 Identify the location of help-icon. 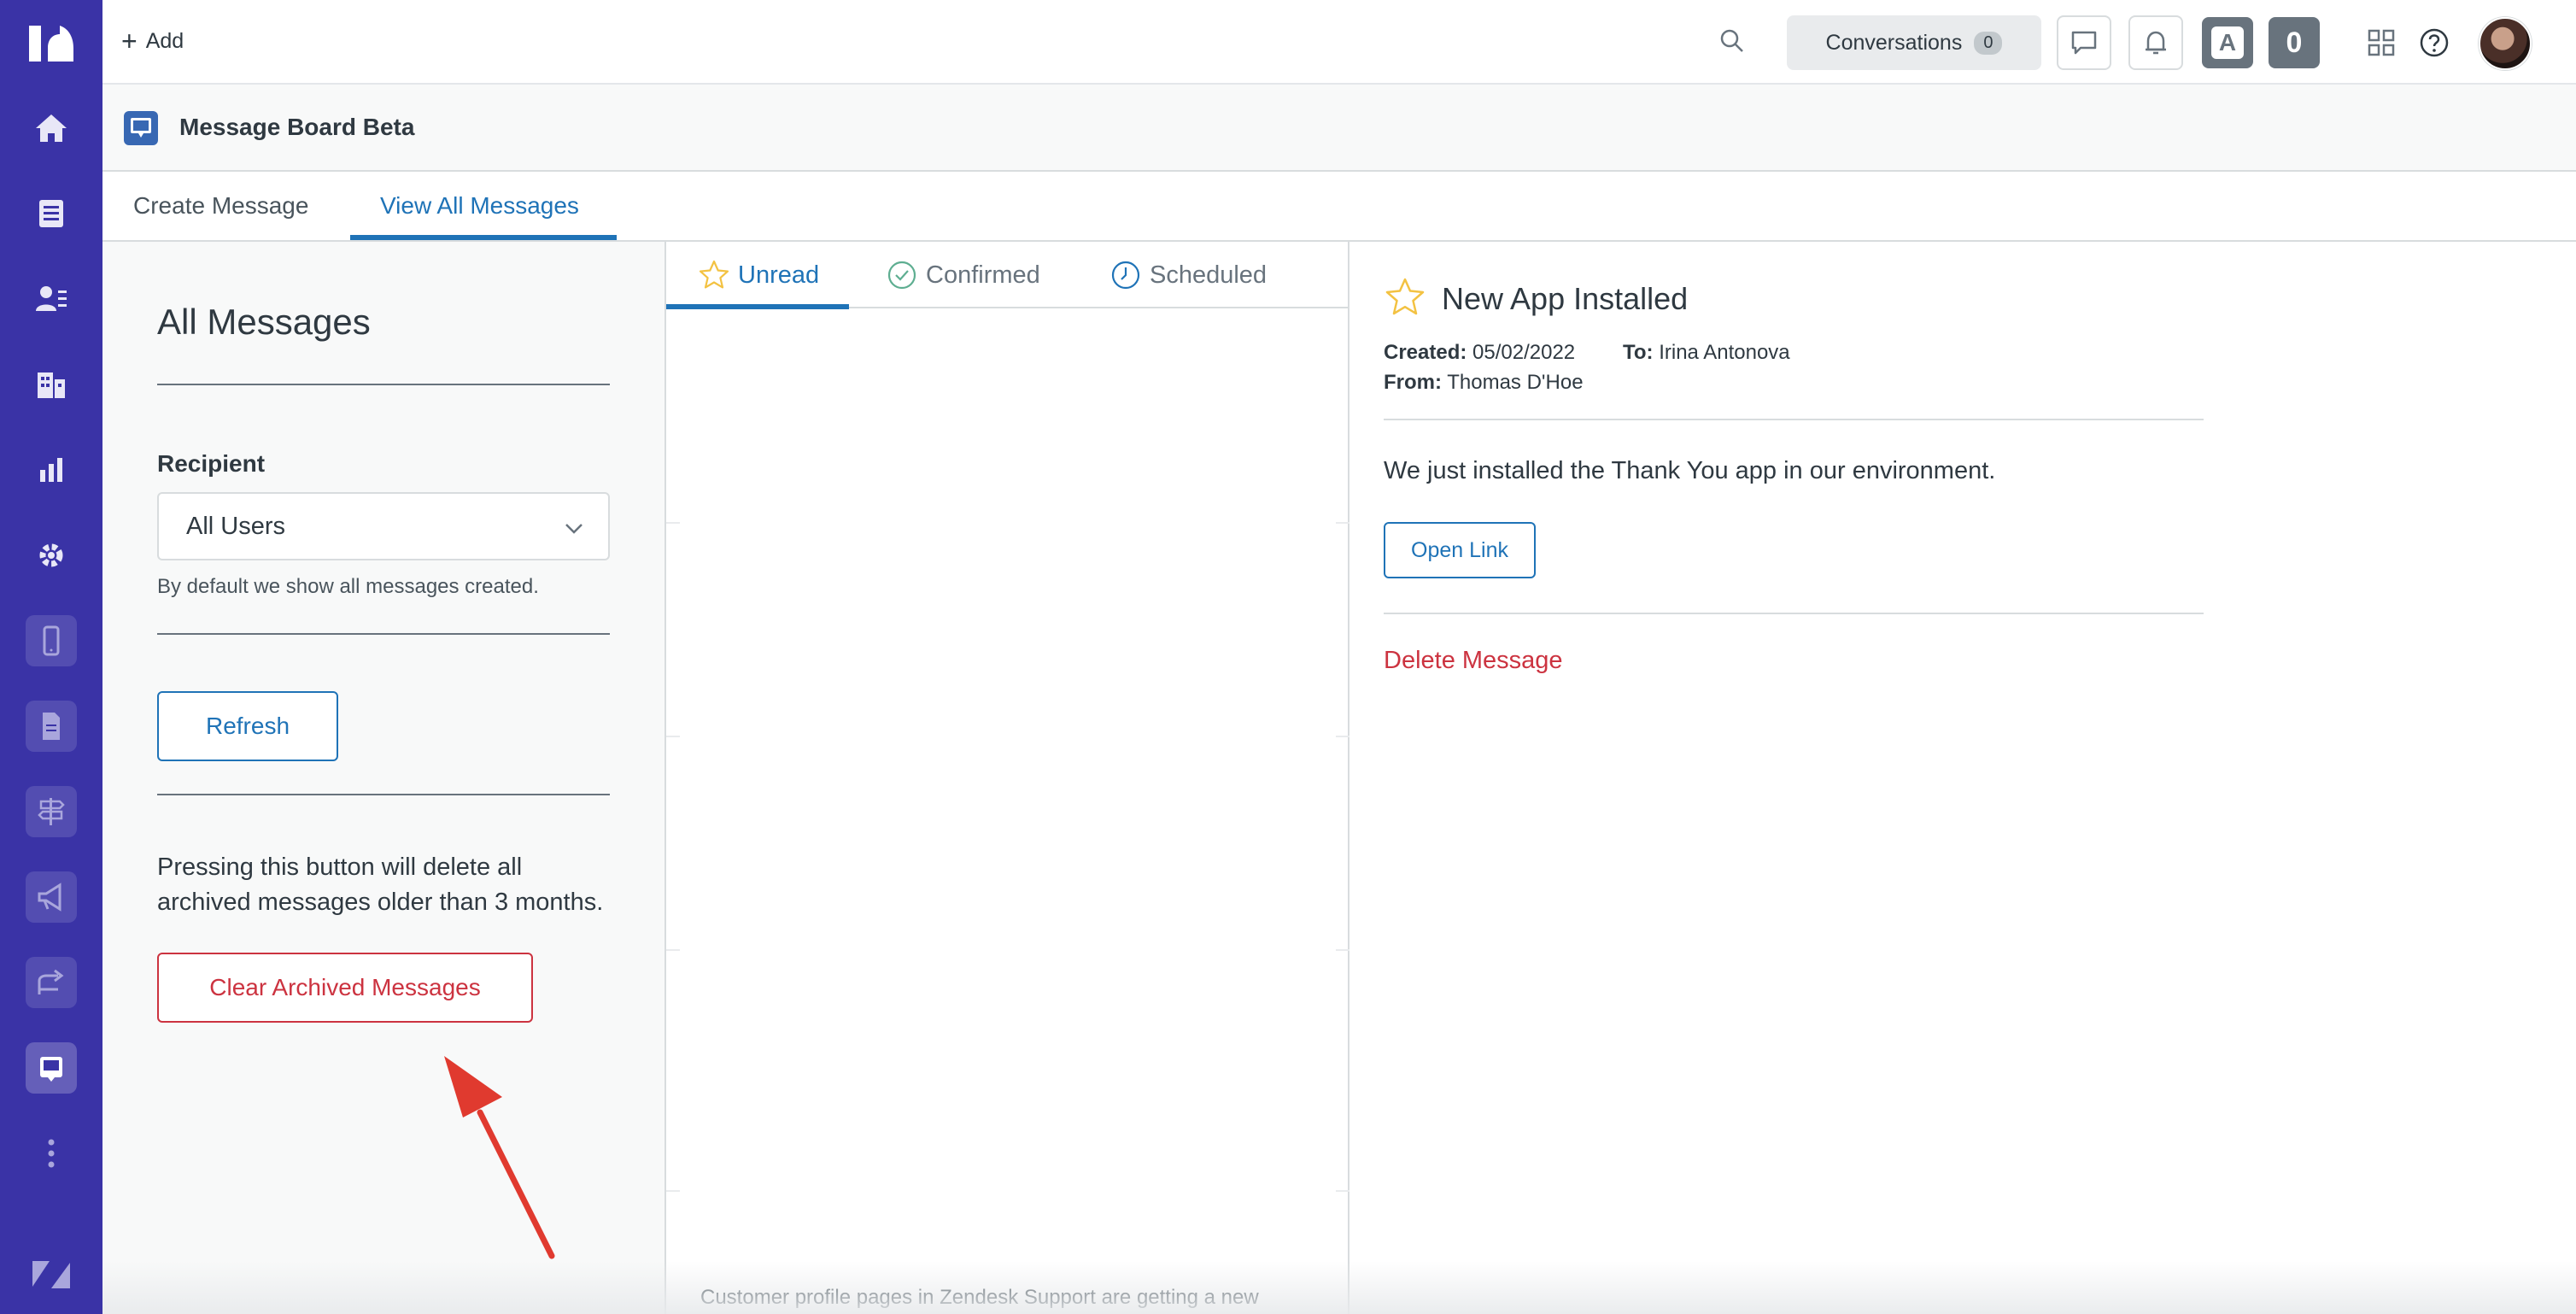
(2434, 43).